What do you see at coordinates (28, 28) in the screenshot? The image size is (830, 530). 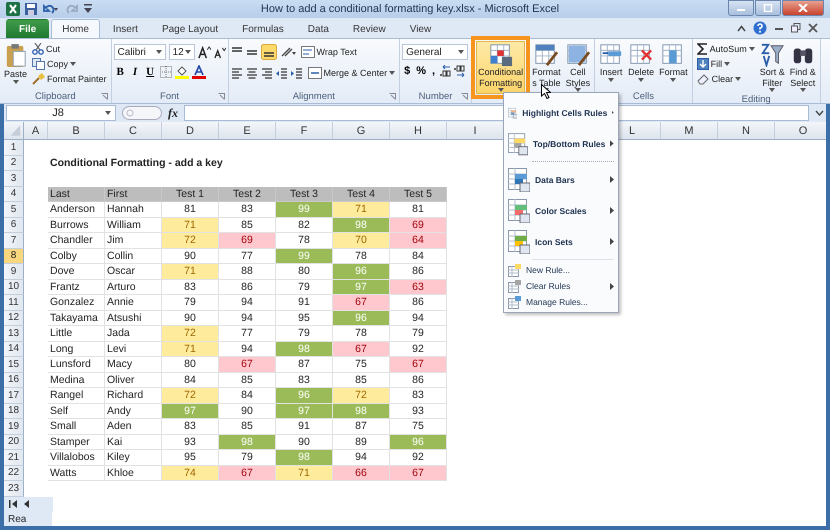 I see `file-tab: File` at bounding box center [28, 28].